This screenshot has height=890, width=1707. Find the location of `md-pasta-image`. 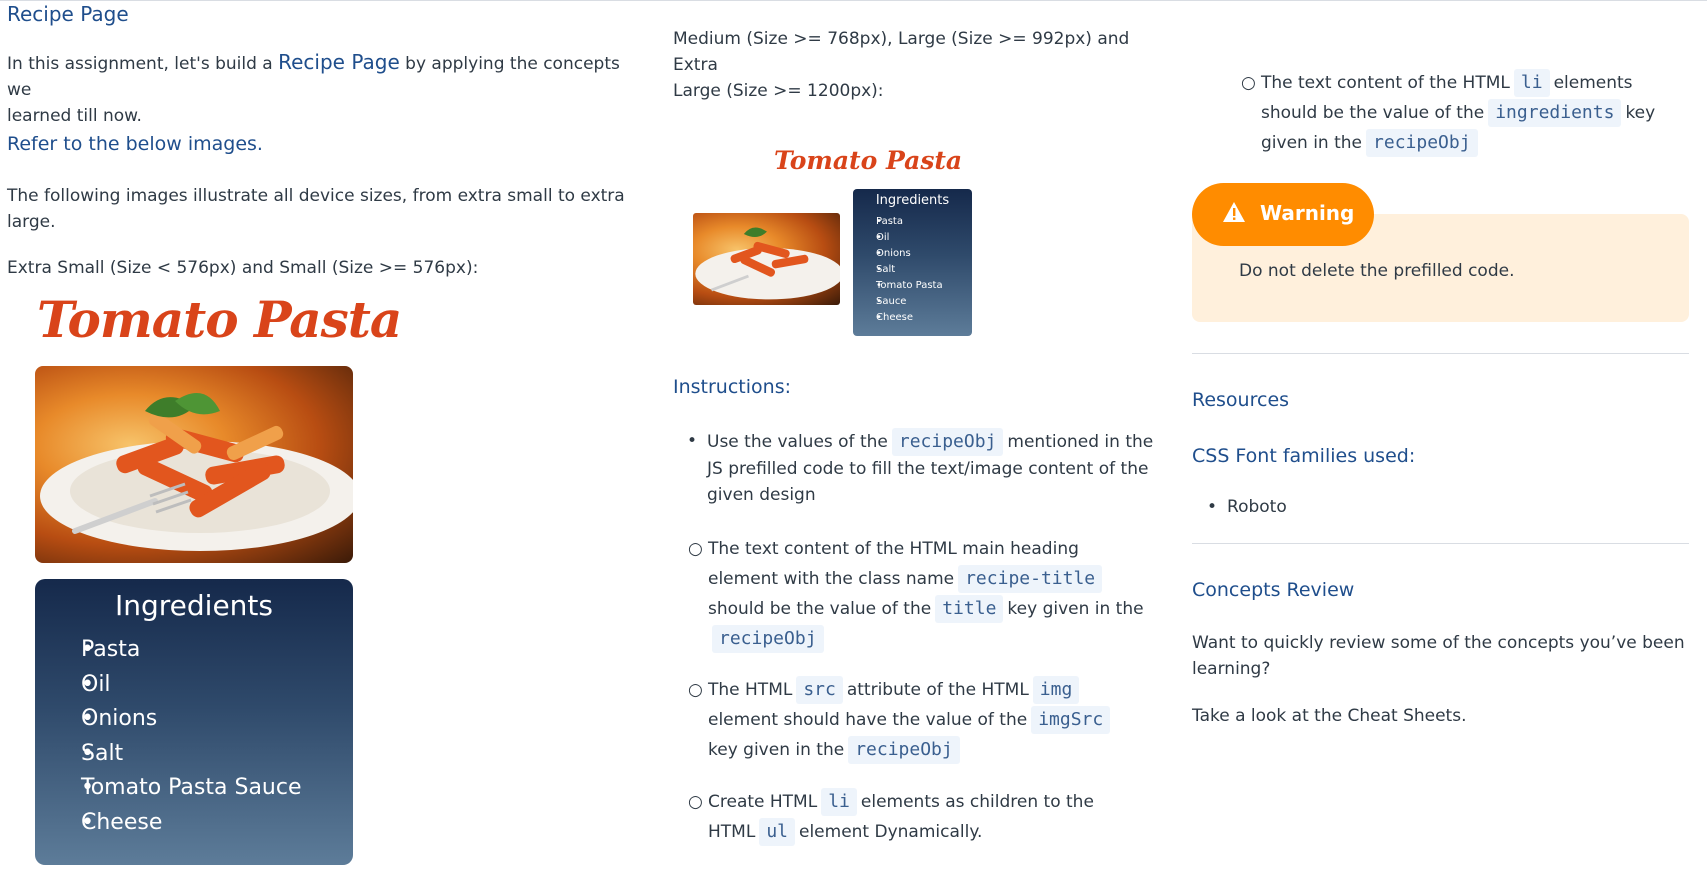

md-pasta-image is located at coordinates (766, 259).